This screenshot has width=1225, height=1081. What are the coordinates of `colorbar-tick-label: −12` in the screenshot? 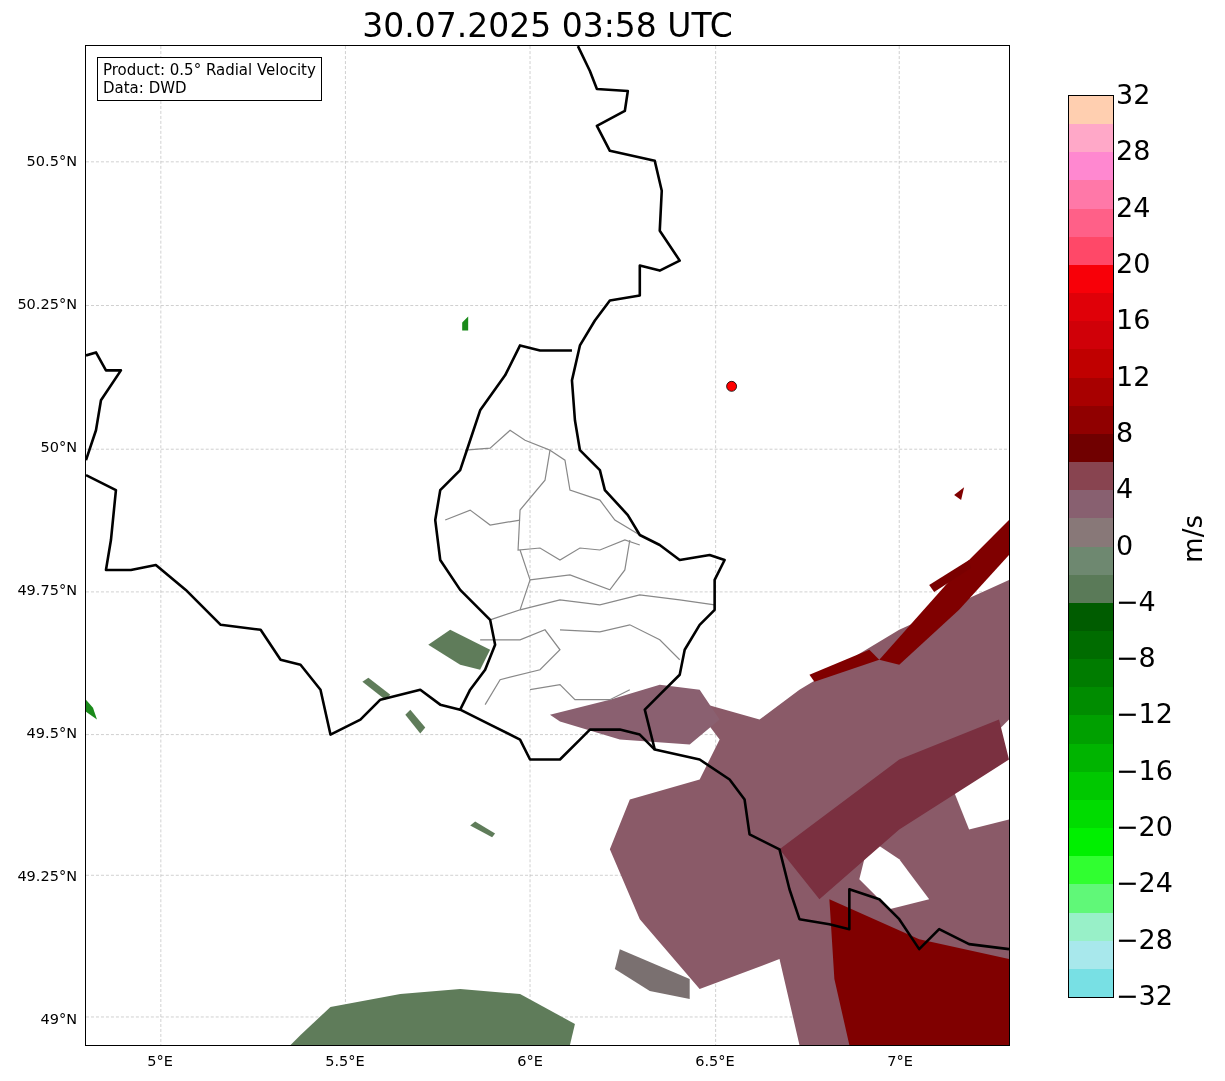 It's located at (1144, 714).